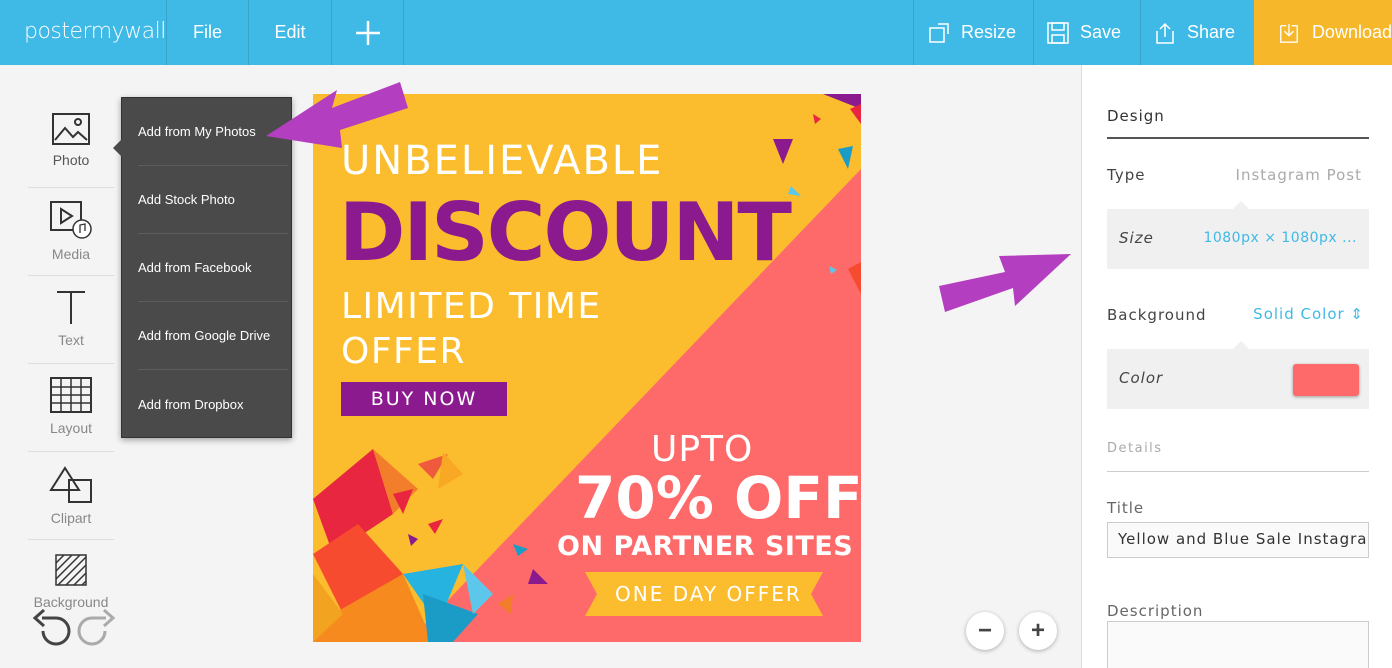  I want to click on clipart-tool: Clipart, so click(71, 496).